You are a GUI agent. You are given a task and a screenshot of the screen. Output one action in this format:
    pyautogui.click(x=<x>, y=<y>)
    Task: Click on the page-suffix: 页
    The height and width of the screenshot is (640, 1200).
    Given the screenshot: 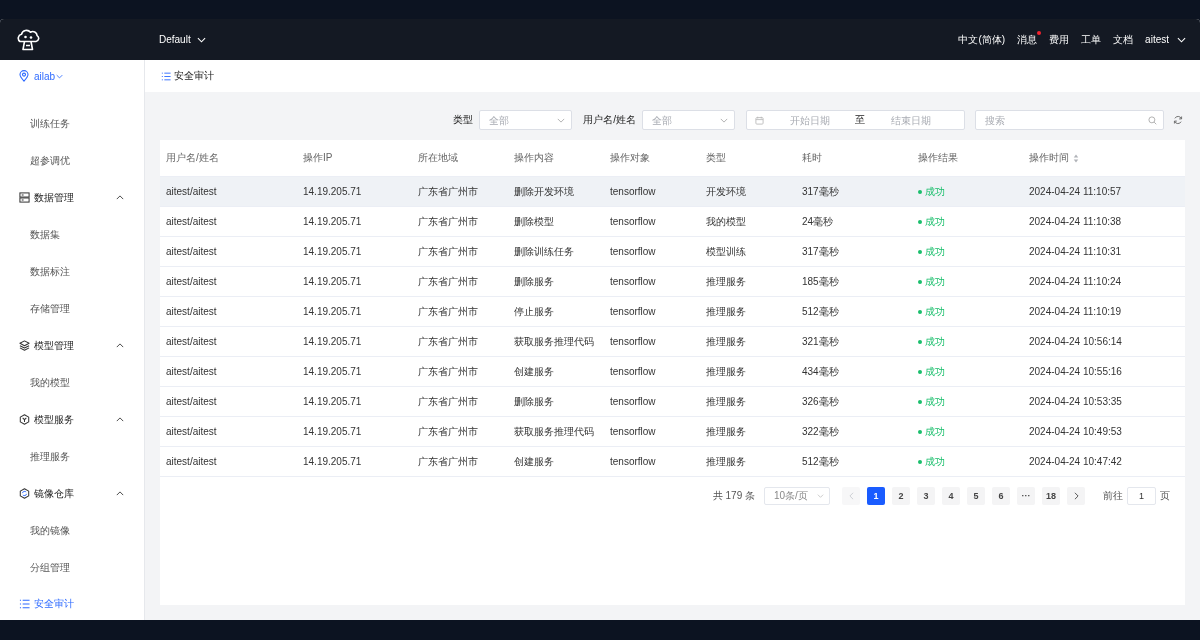 What is the action you would take?
    pyautogui.click(x=1165, y=496)
    